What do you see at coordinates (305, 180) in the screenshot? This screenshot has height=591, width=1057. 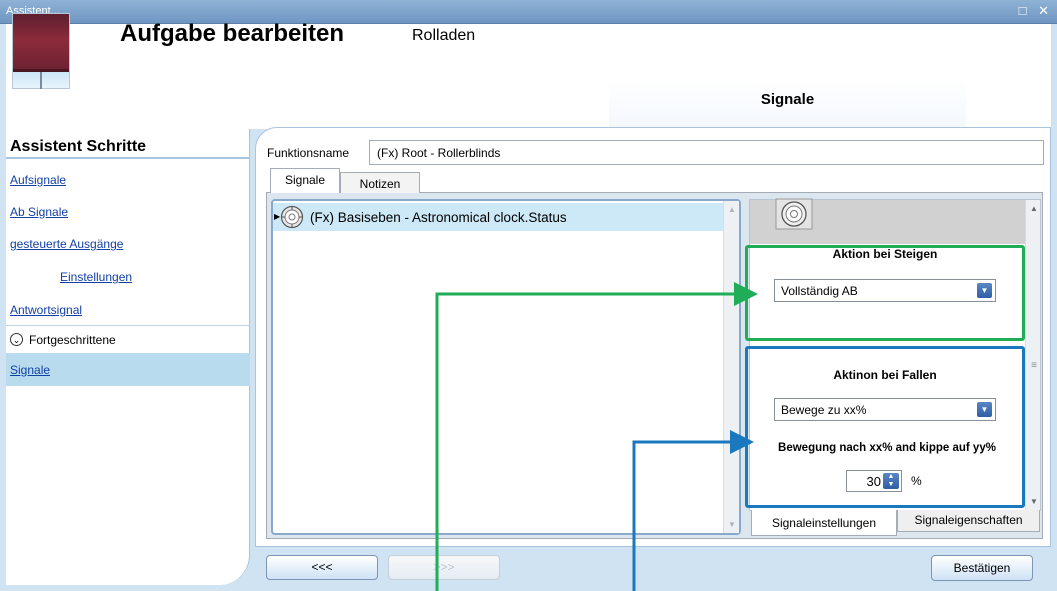 I see `tab-signale: Signale` at bounding box center [305, 180].